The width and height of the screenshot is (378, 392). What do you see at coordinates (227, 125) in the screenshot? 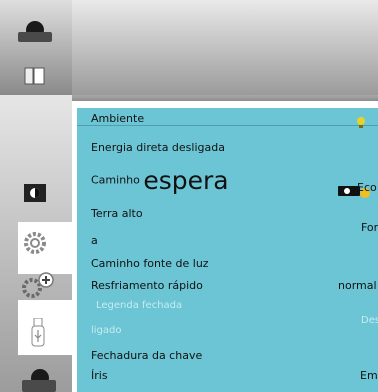
I see `panel-title-divider` at bounding box center [227, 125].